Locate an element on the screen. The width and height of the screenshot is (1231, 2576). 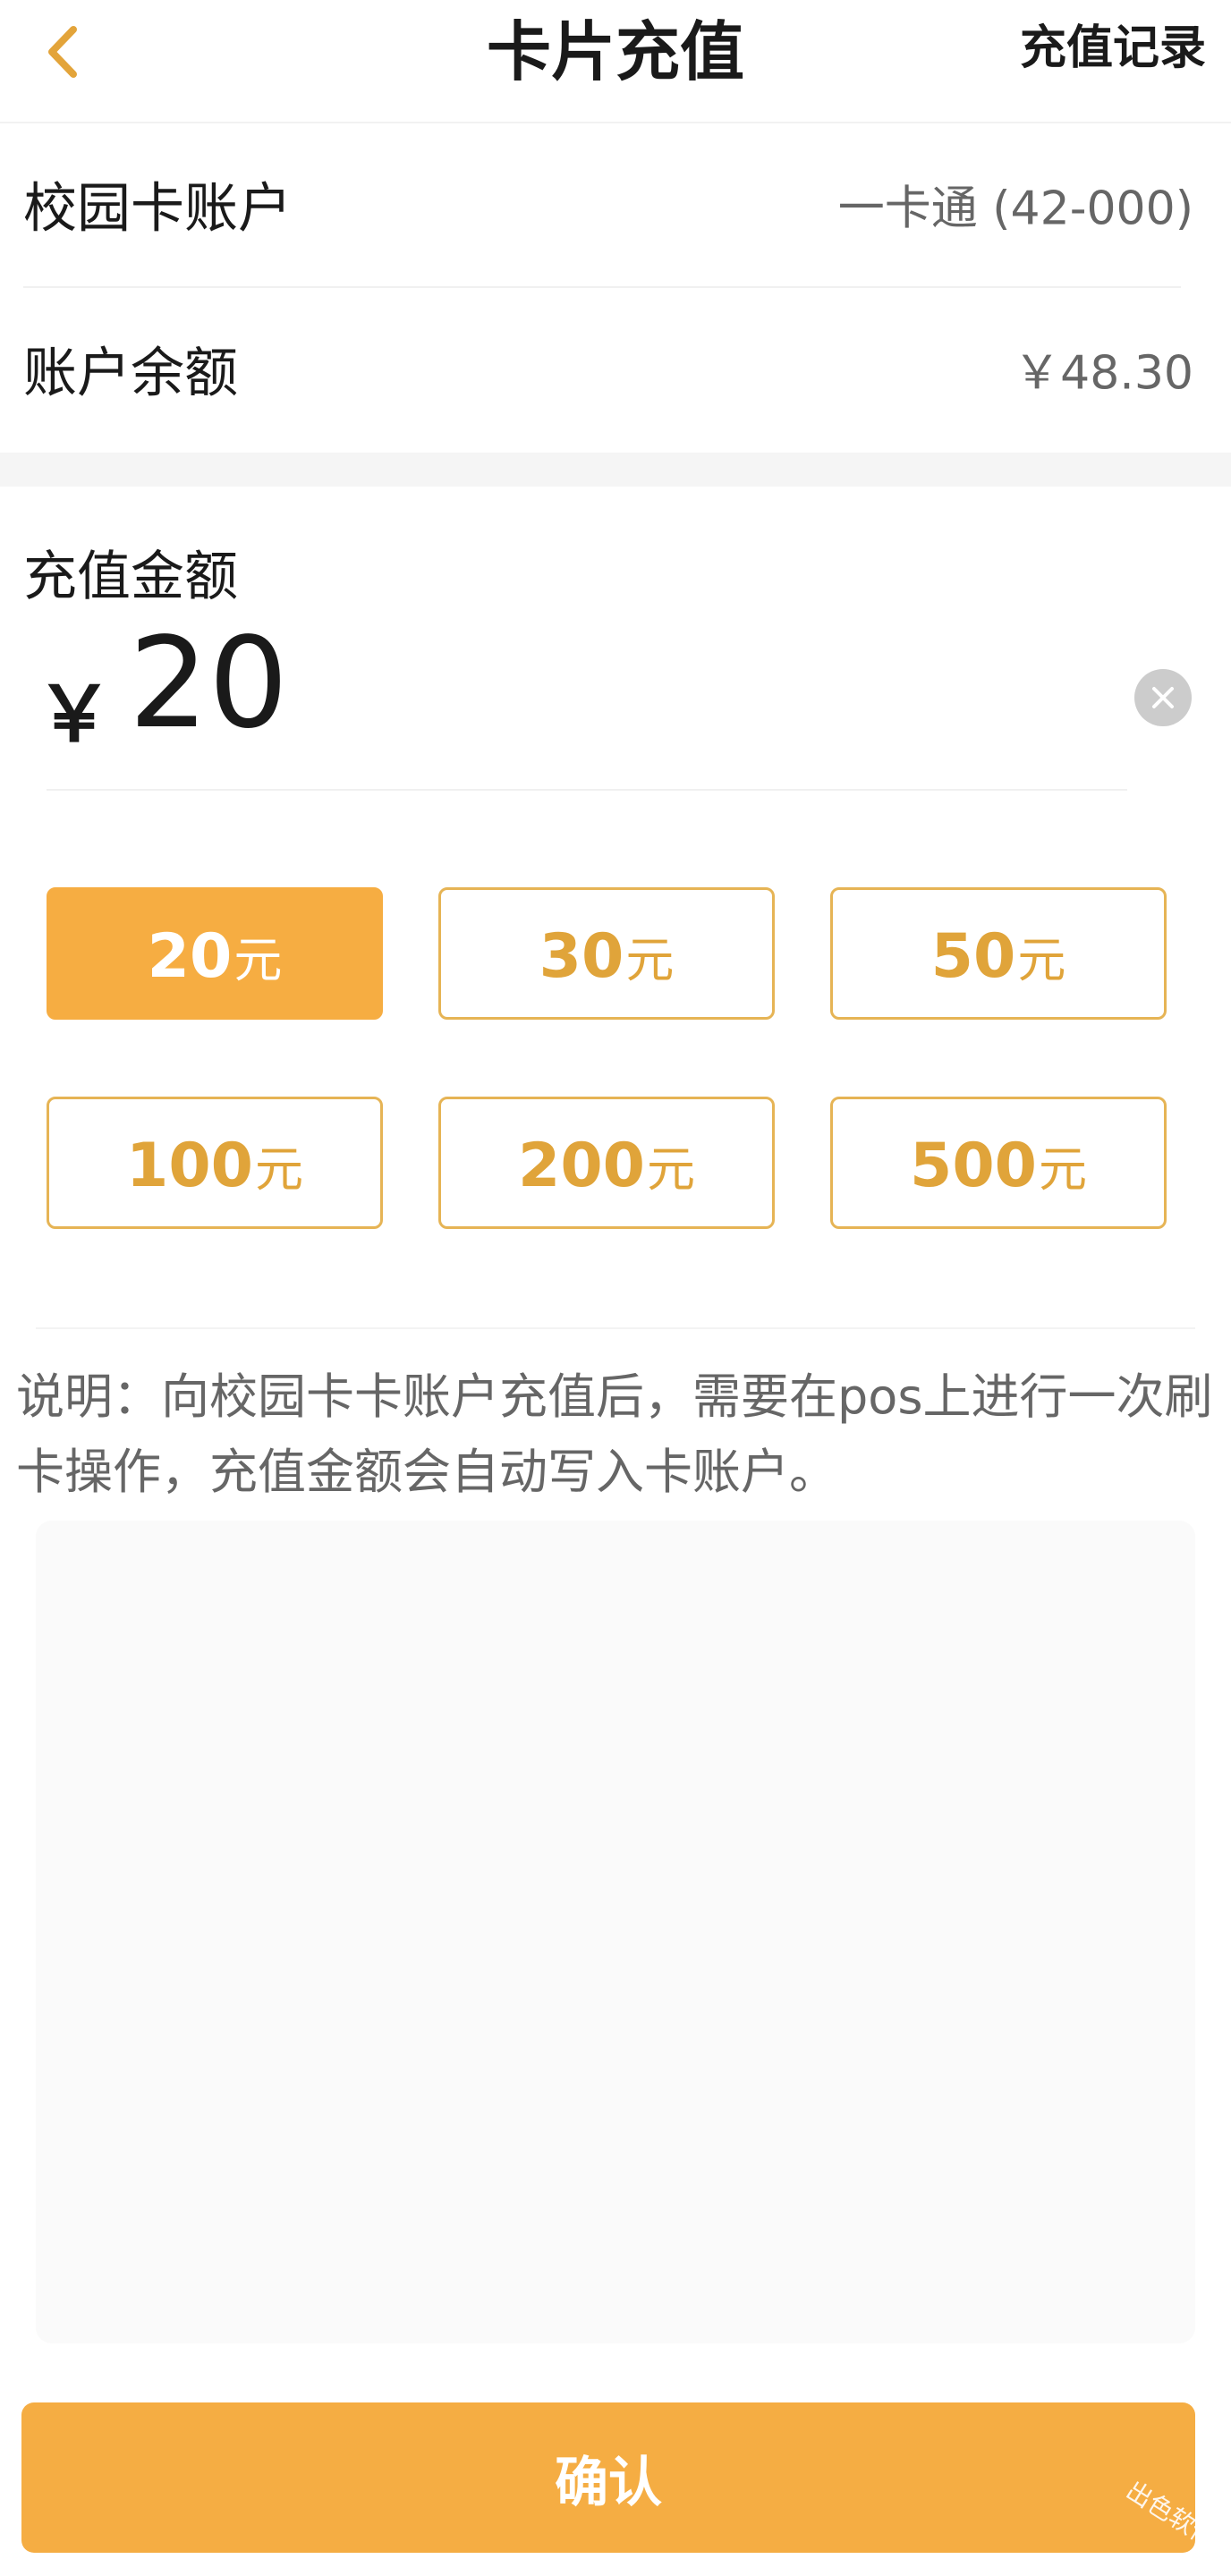
app-header: 卡片充值 充值记录 is located at coordinates (615, 61).